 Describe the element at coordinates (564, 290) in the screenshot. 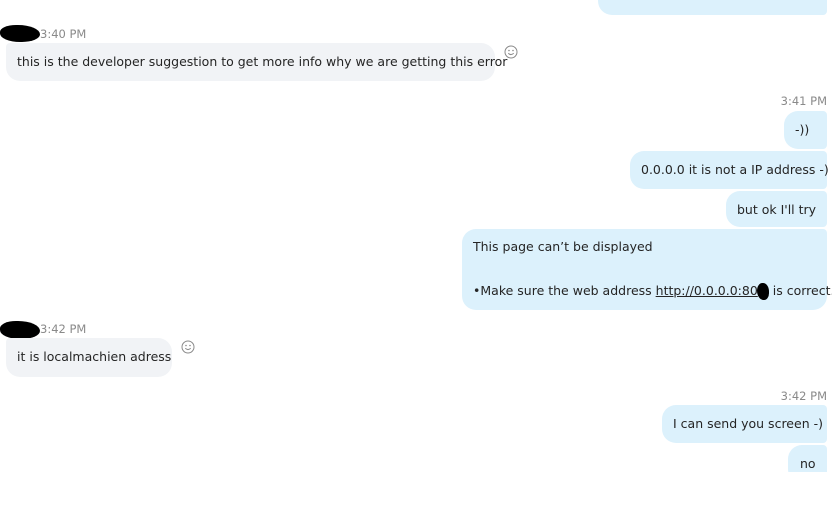

I see `message-text: •Make sure the web address` at that location.